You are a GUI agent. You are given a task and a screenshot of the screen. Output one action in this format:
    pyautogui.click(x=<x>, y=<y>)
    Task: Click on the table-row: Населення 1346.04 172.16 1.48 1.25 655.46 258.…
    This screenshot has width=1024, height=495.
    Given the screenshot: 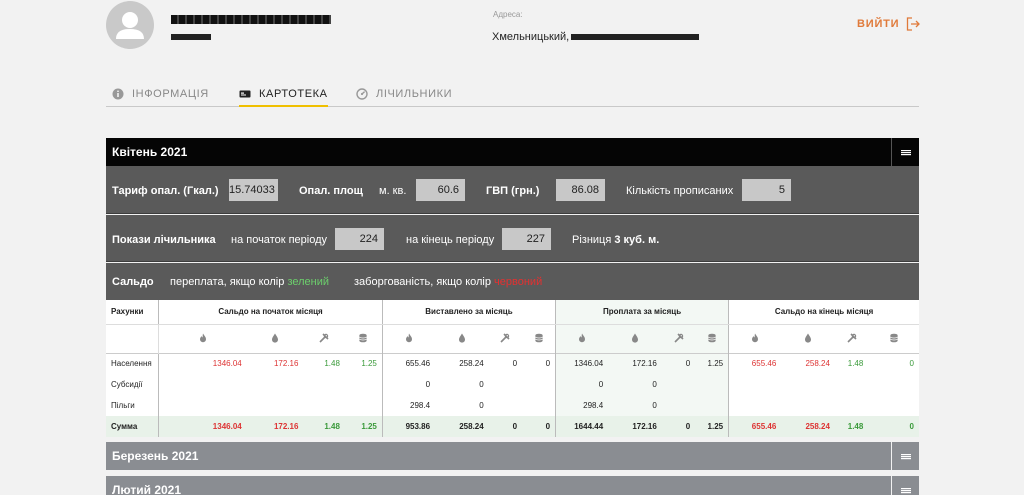 What is the action you would take?
    pyautogui.click(x=512, y=363)
    